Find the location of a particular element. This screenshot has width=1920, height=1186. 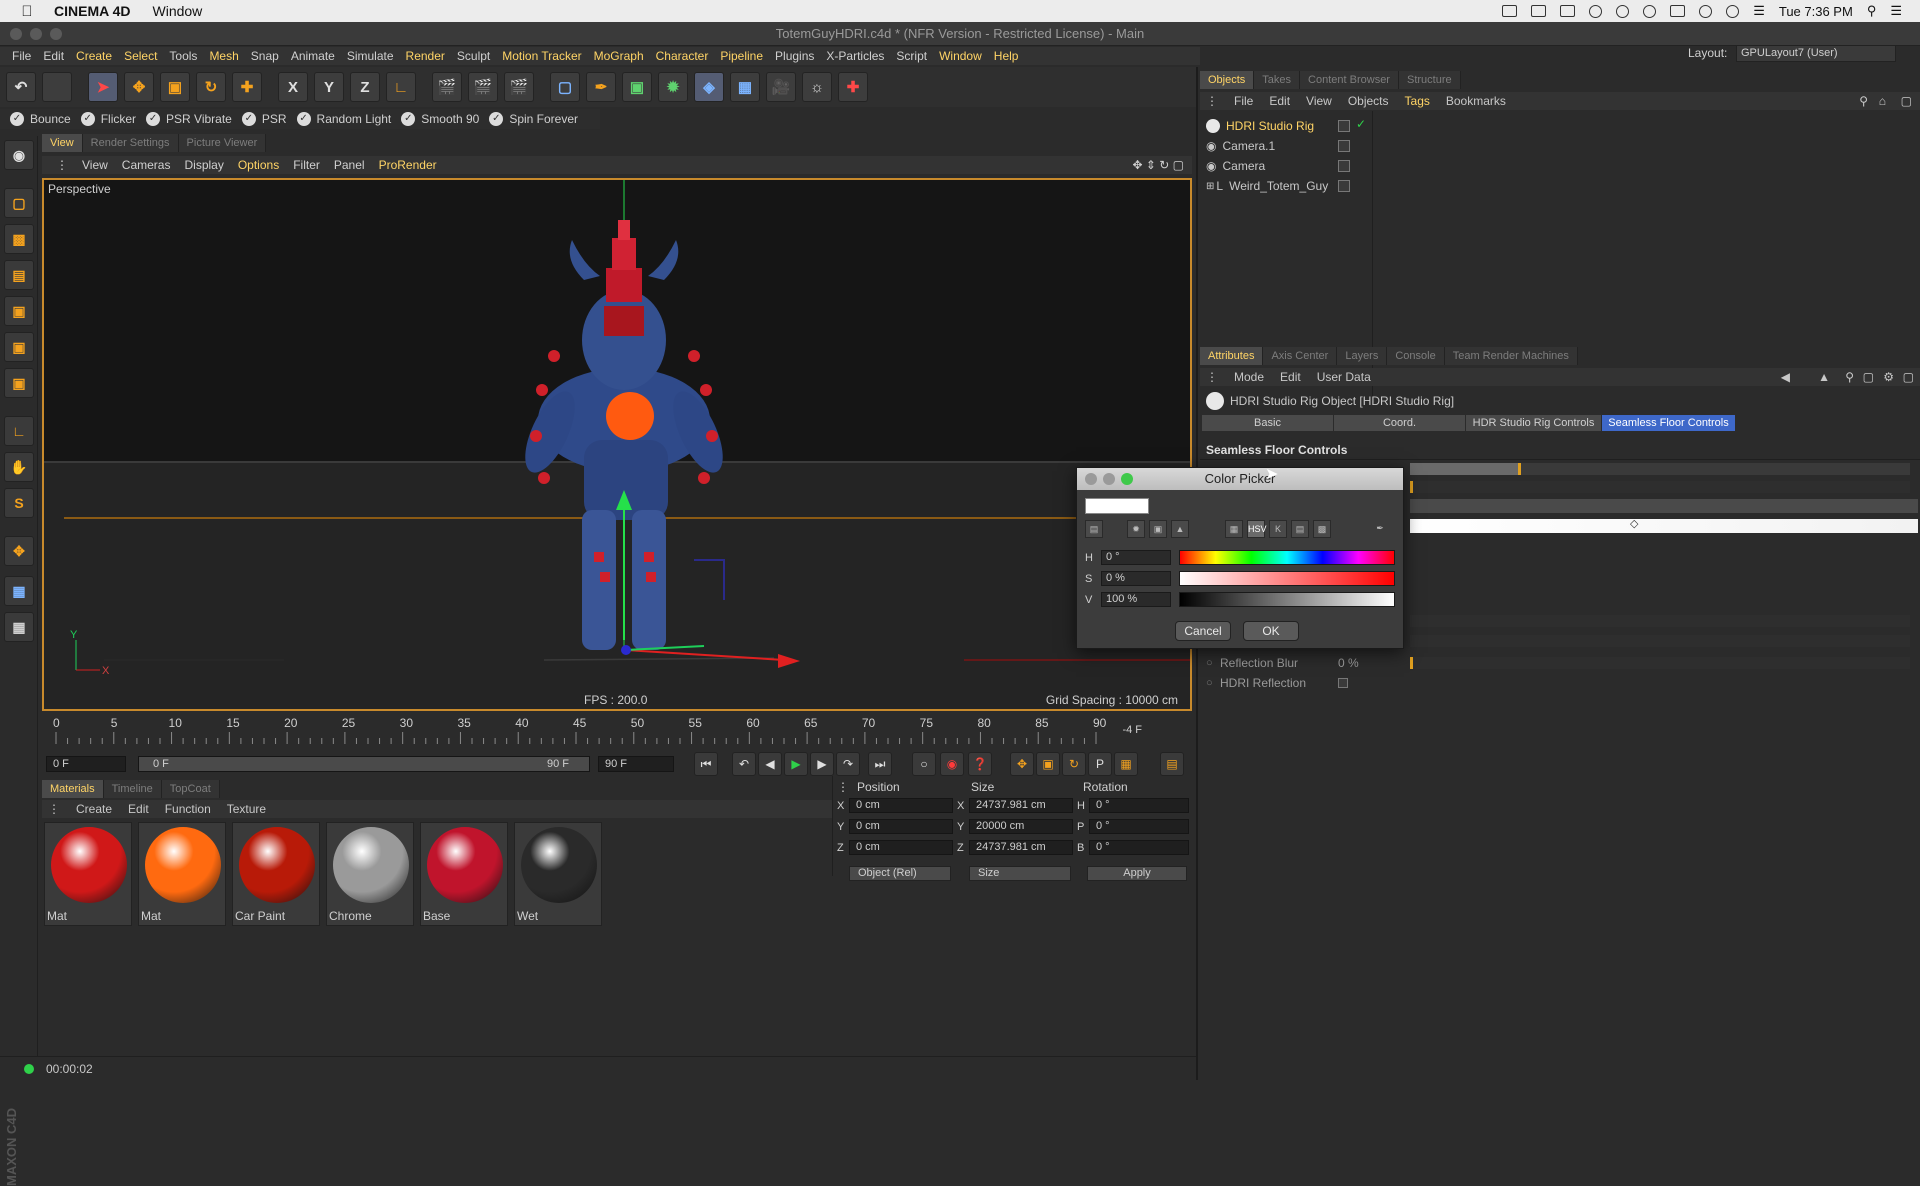

viewport-menu-cameras: Cameras is located at coordinates (146, 165).